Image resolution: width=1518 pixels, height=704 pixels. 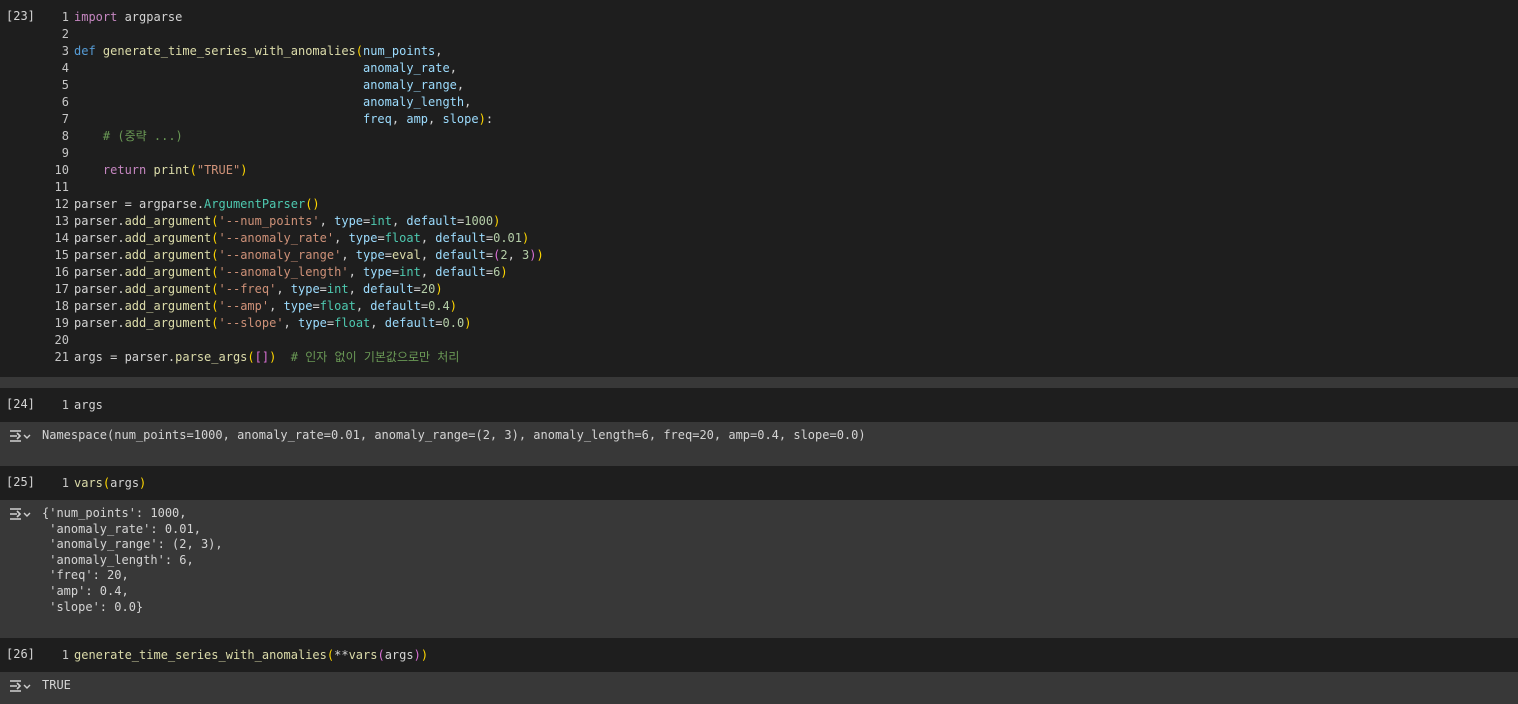 What do you see at coordinates (61, 357) in the screenshot?
I see `line-number: 21` at bounding box center [61, 357].